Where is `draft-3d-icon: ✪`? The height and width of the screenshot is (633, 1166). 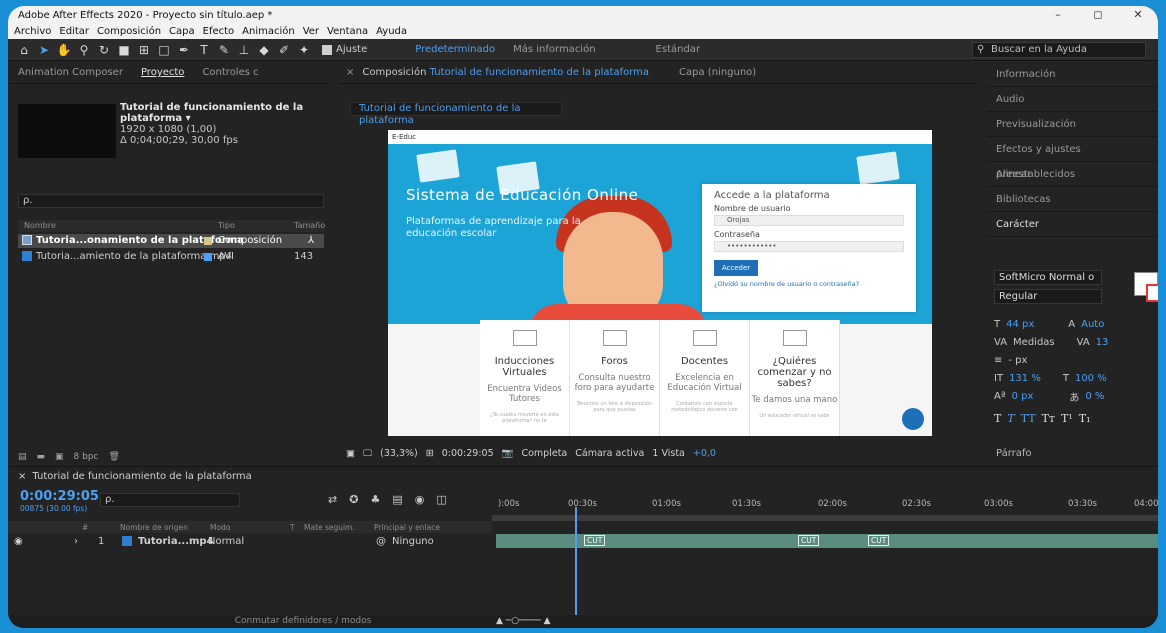
draft-3d-icon: ✪ is located at coordinates (353, 499).